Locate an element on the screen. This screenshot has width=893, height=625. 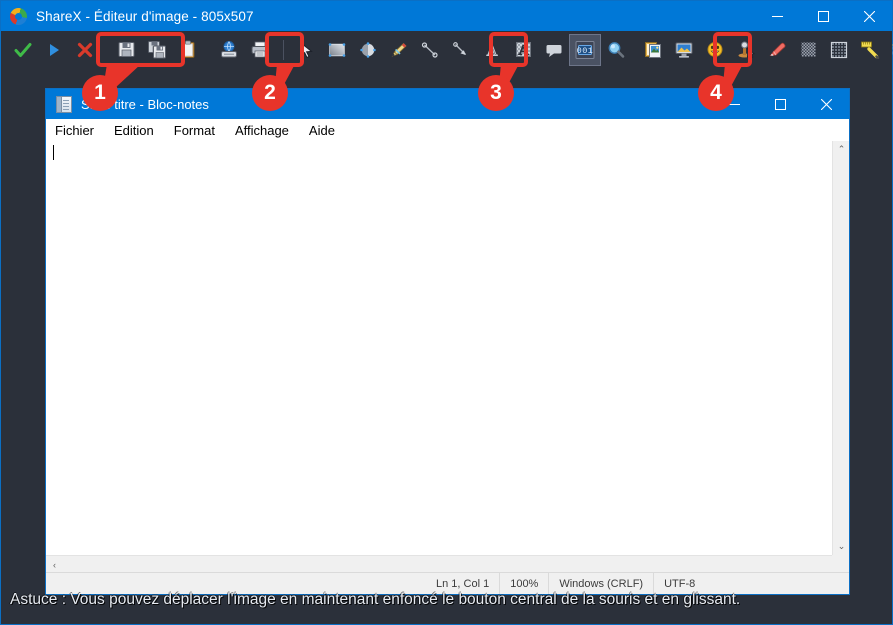
arrow-tool is located at coordinates (461, 50).